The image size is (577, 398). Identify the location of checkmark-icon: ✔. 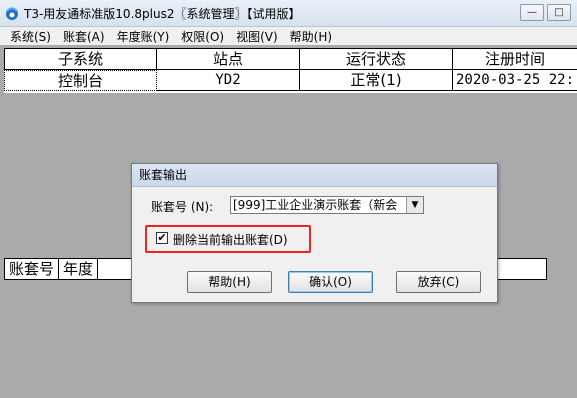
(162, 237).